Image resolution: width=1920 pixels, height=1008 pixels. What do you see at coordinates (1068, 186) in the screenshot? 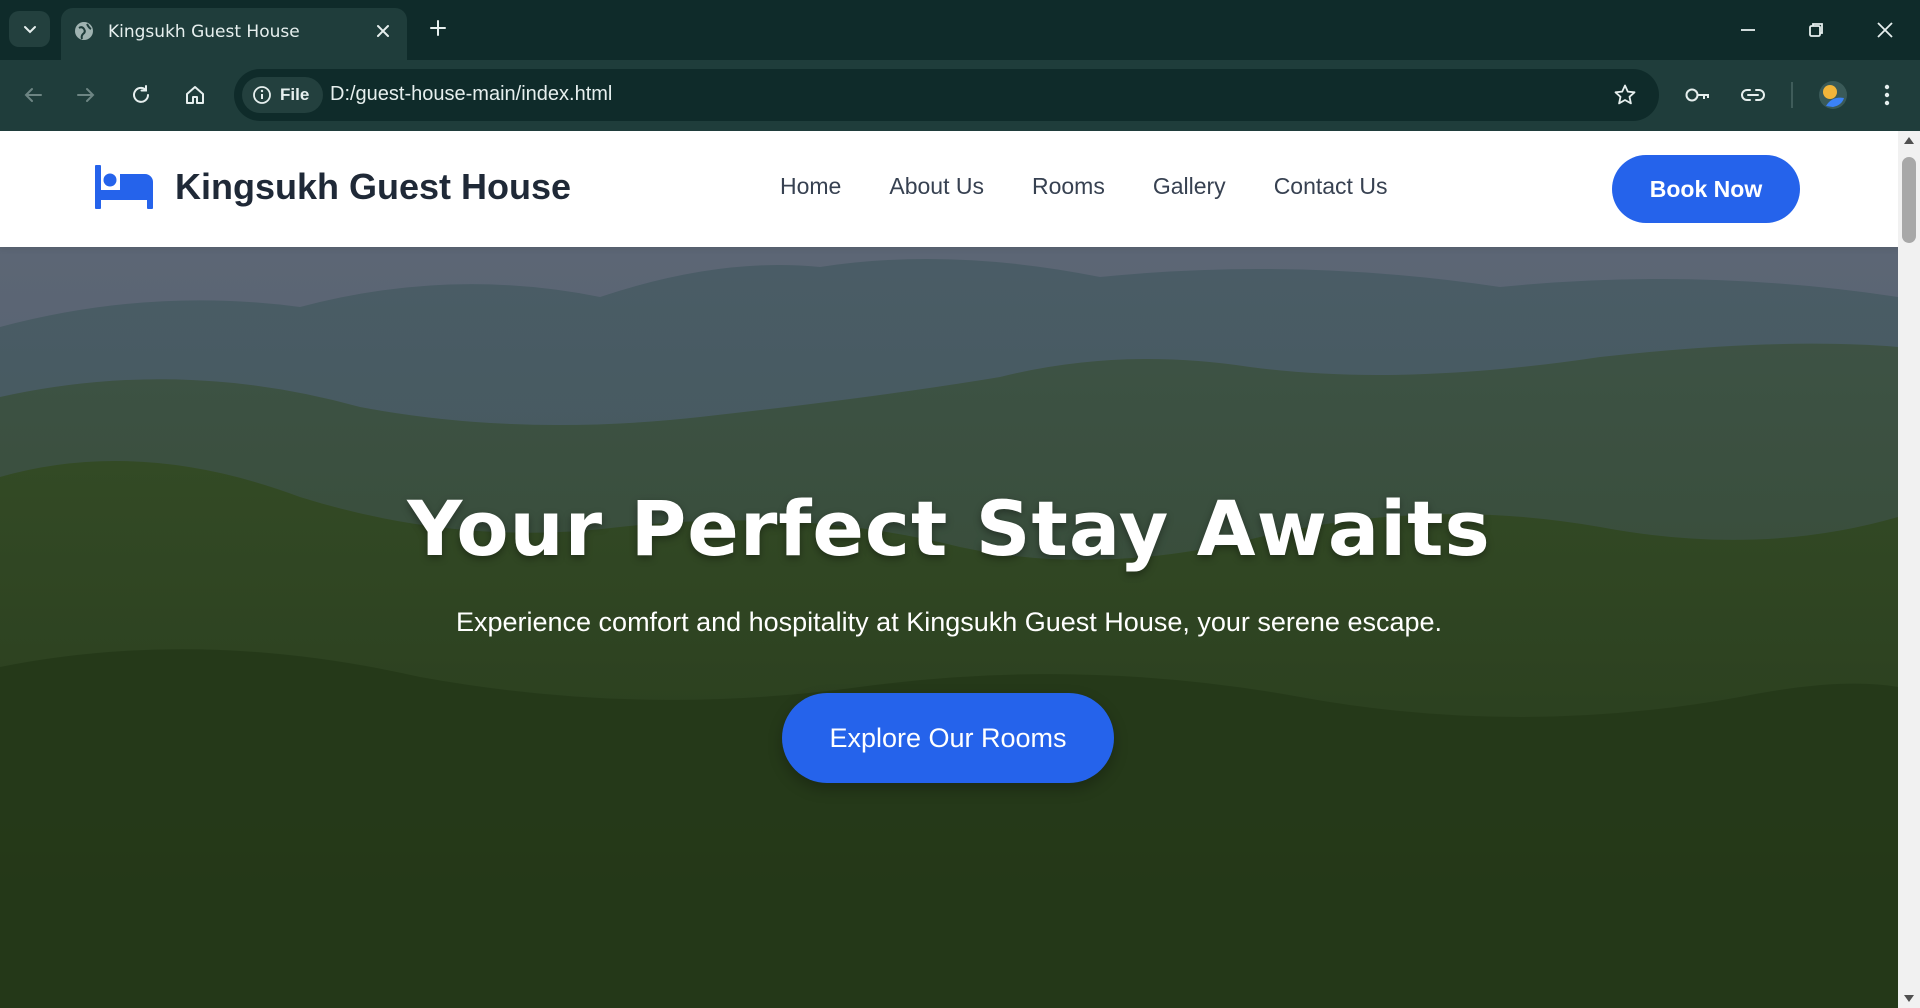
I see `nav-rooms: Rooms` at bounding box center [1068, 186].